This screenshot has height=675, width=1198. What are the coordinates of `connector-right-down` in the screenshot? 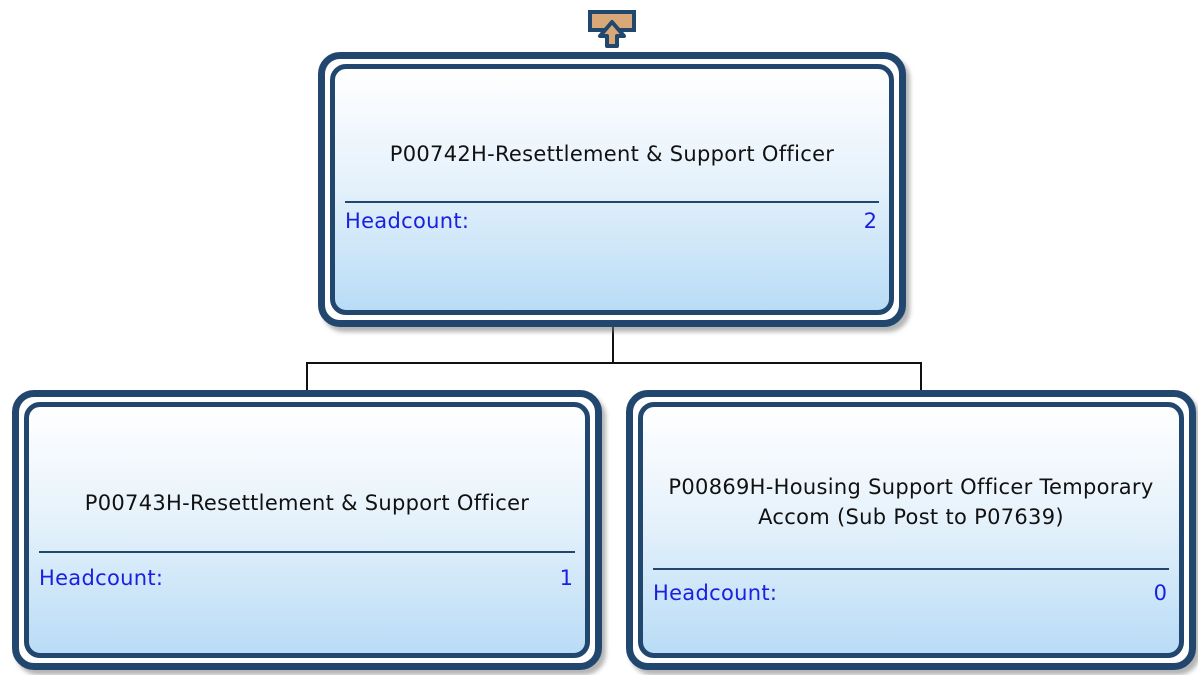 It's located at (921, 377).